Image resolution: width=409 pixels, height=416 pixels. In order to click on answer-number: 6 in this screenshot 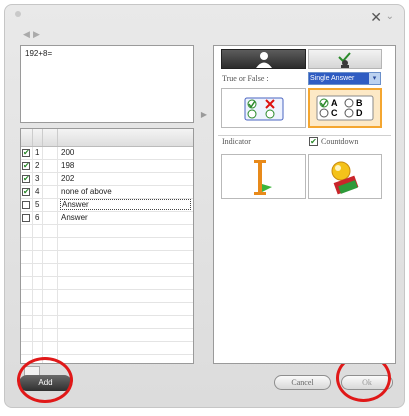, I will do `click(37, 217)`.